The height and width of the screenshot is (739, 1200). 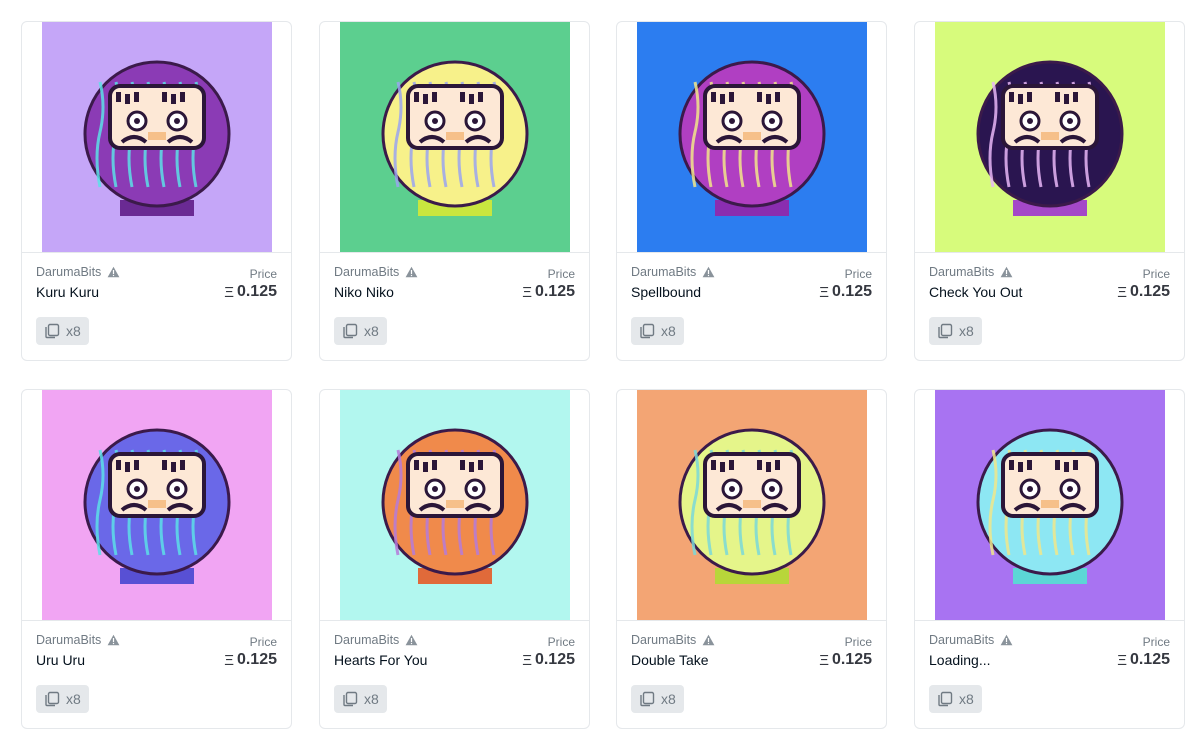 I want to click on daruma-image, so click(x=156, y=505).